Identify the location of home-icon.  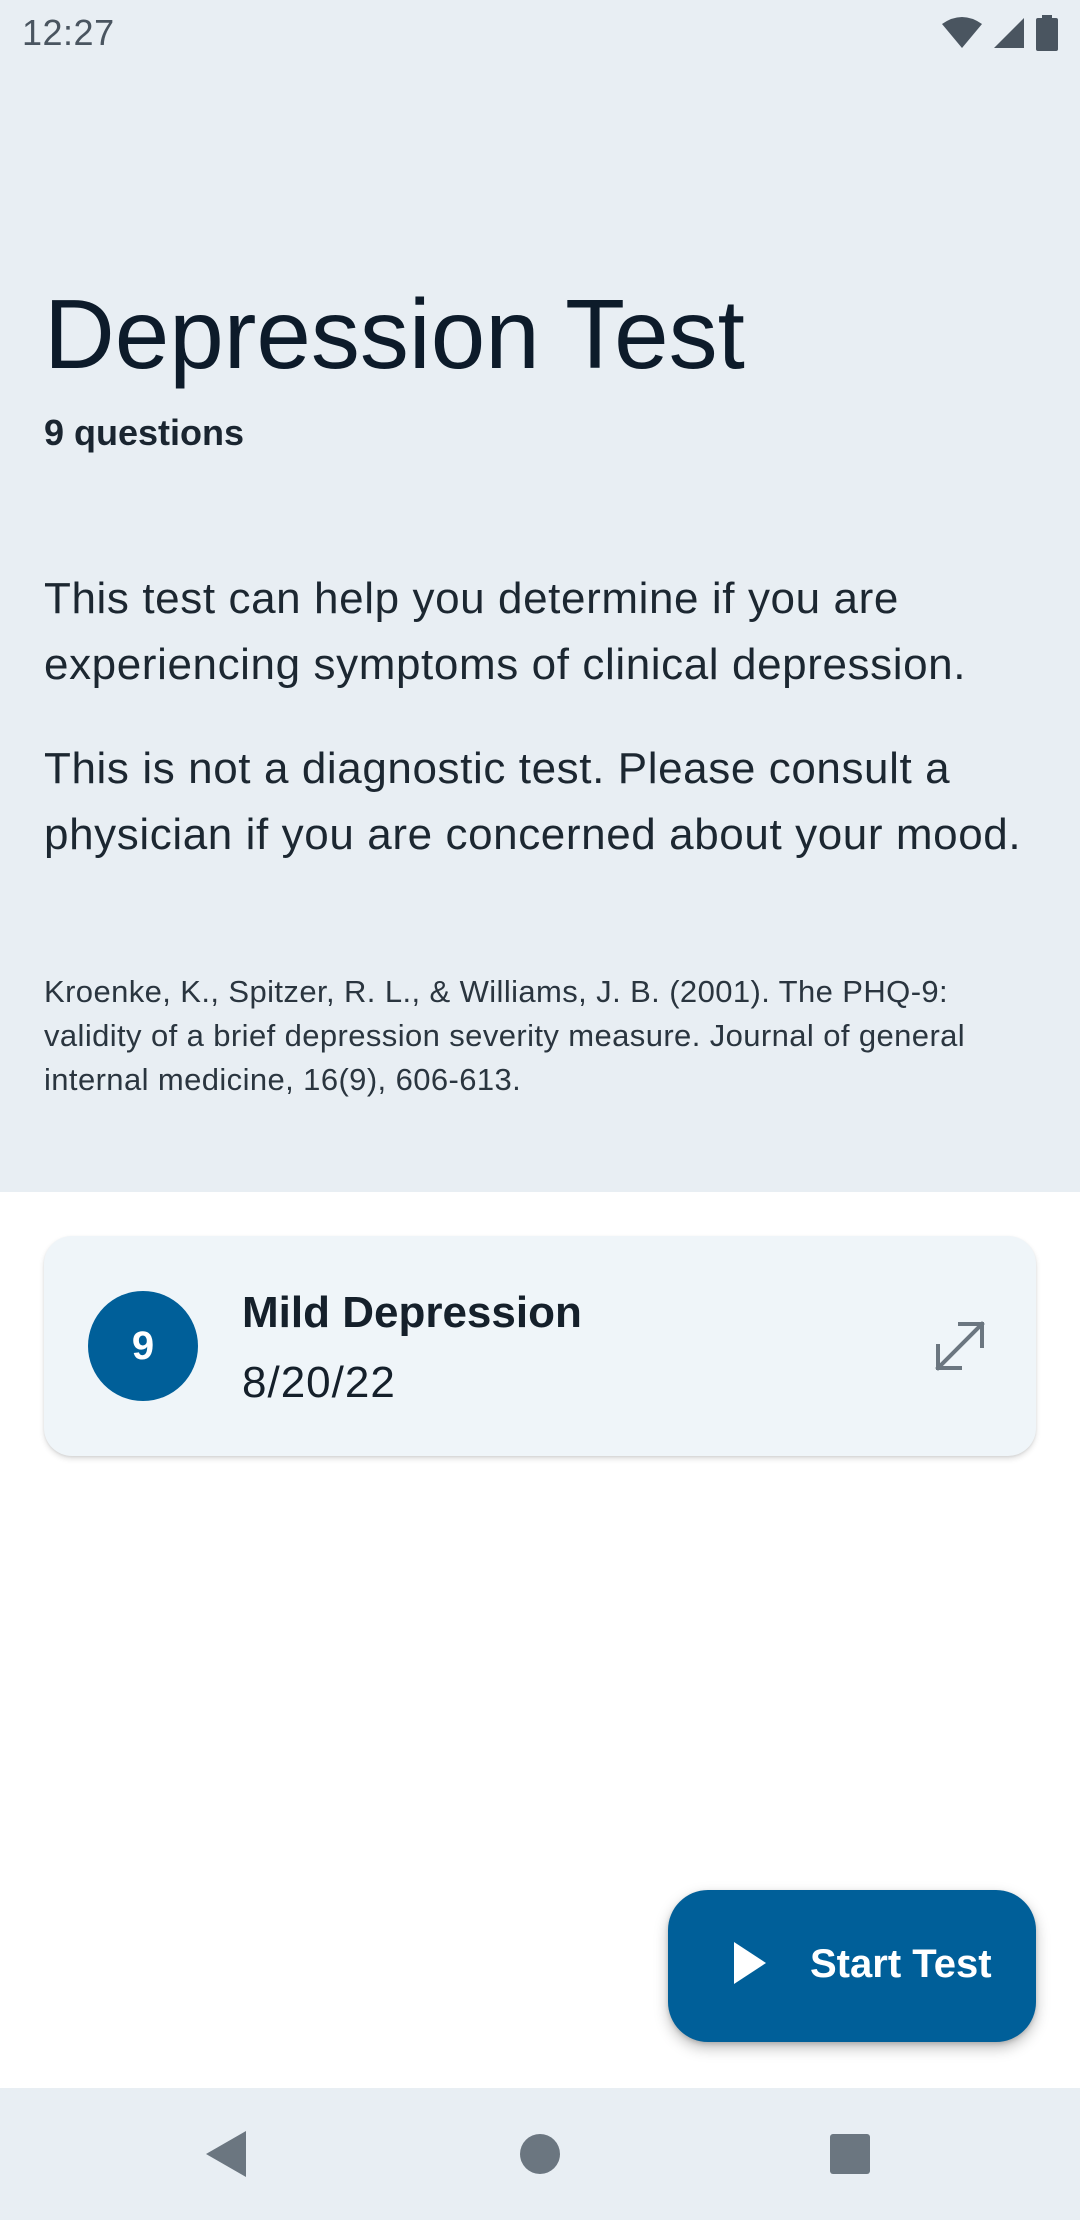
(540, 2154).